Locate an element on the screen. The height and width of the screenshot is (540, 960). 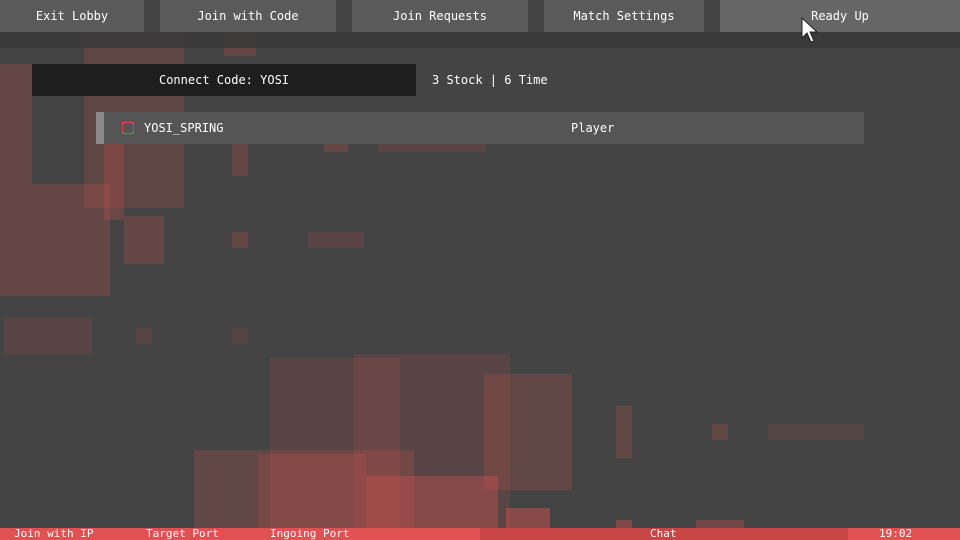
player-name: YOSI_SPRING is located at coordinates (184, 128).